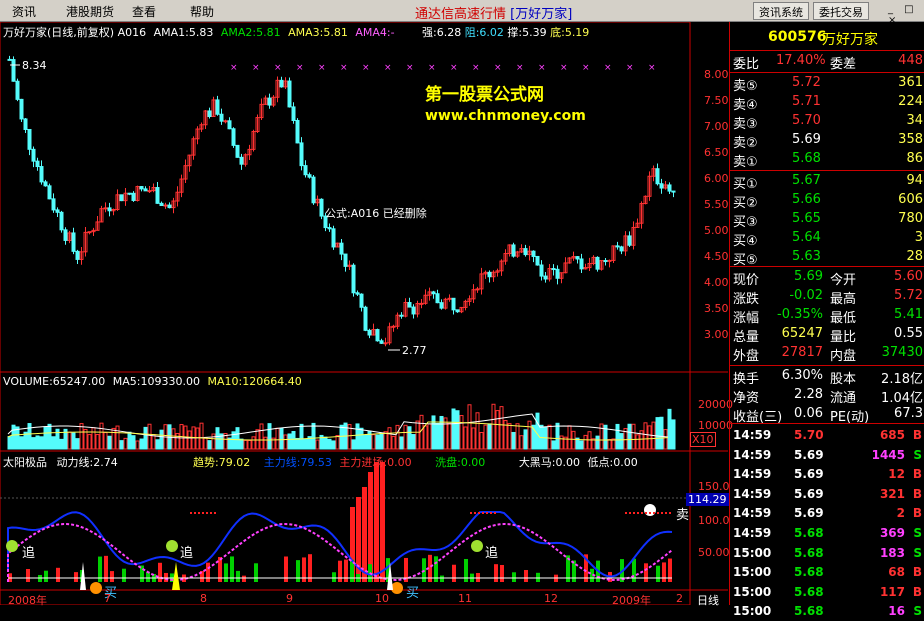  I want to click on fund-label: 股本, so click(843, 379).